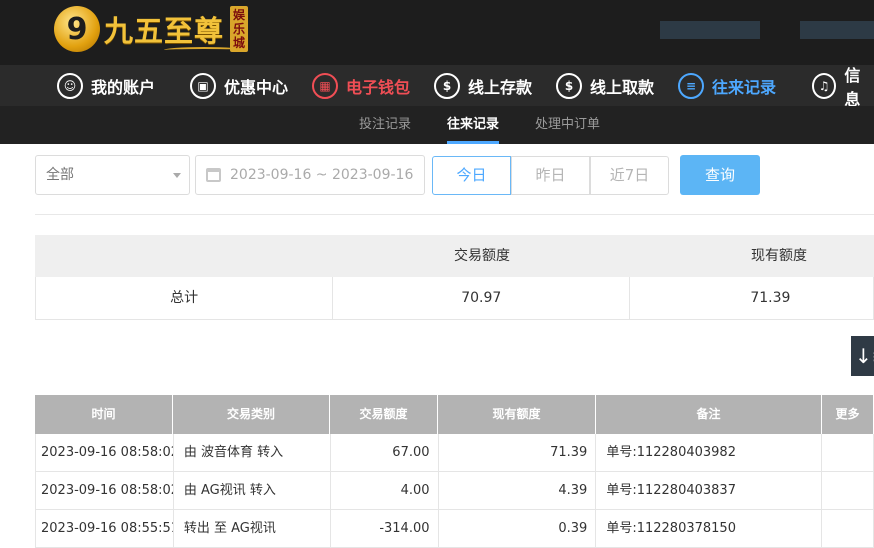 This screenshot has width=874, height=548. What do you see at coordinates (454, 214) in the screenshot?
I see `divider` at bounding box center [454, 214].